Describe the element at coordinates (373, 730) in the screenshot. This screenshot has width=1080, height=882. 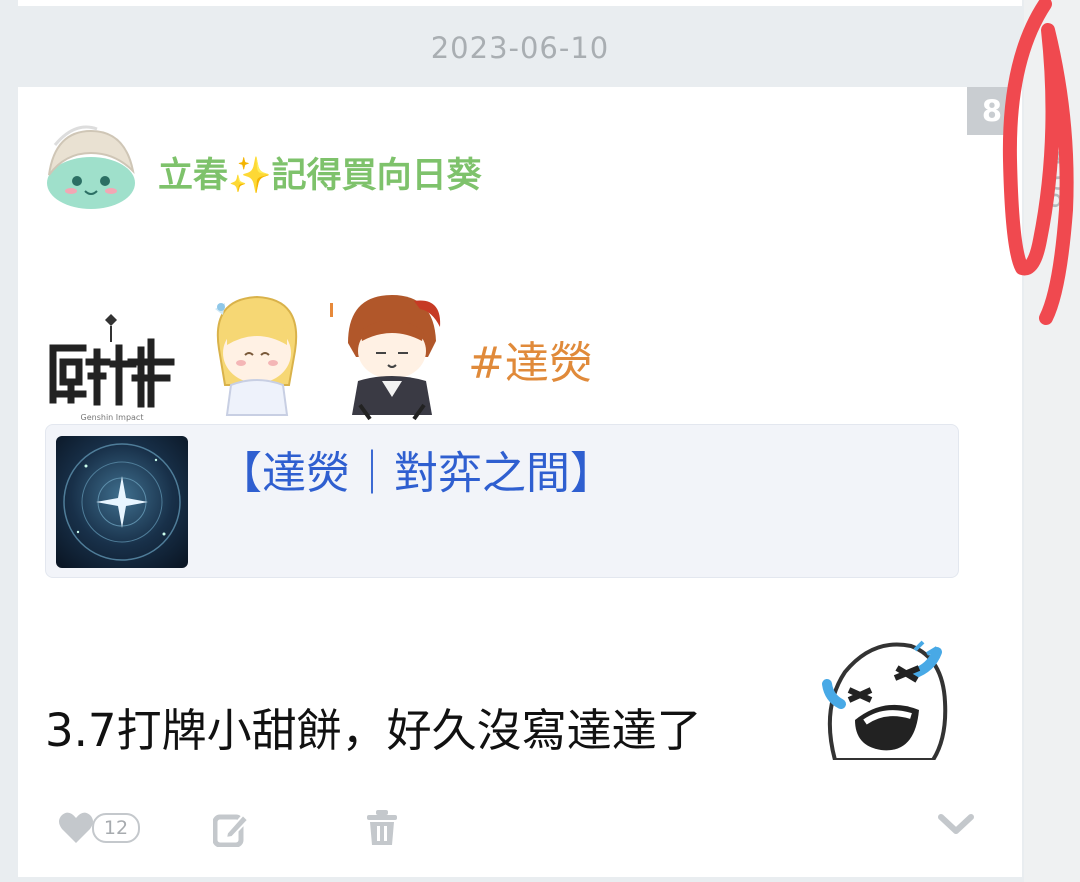
I see `post-body-text: 3.7打牌小甜餅，好久沒寫達達了` at that location.